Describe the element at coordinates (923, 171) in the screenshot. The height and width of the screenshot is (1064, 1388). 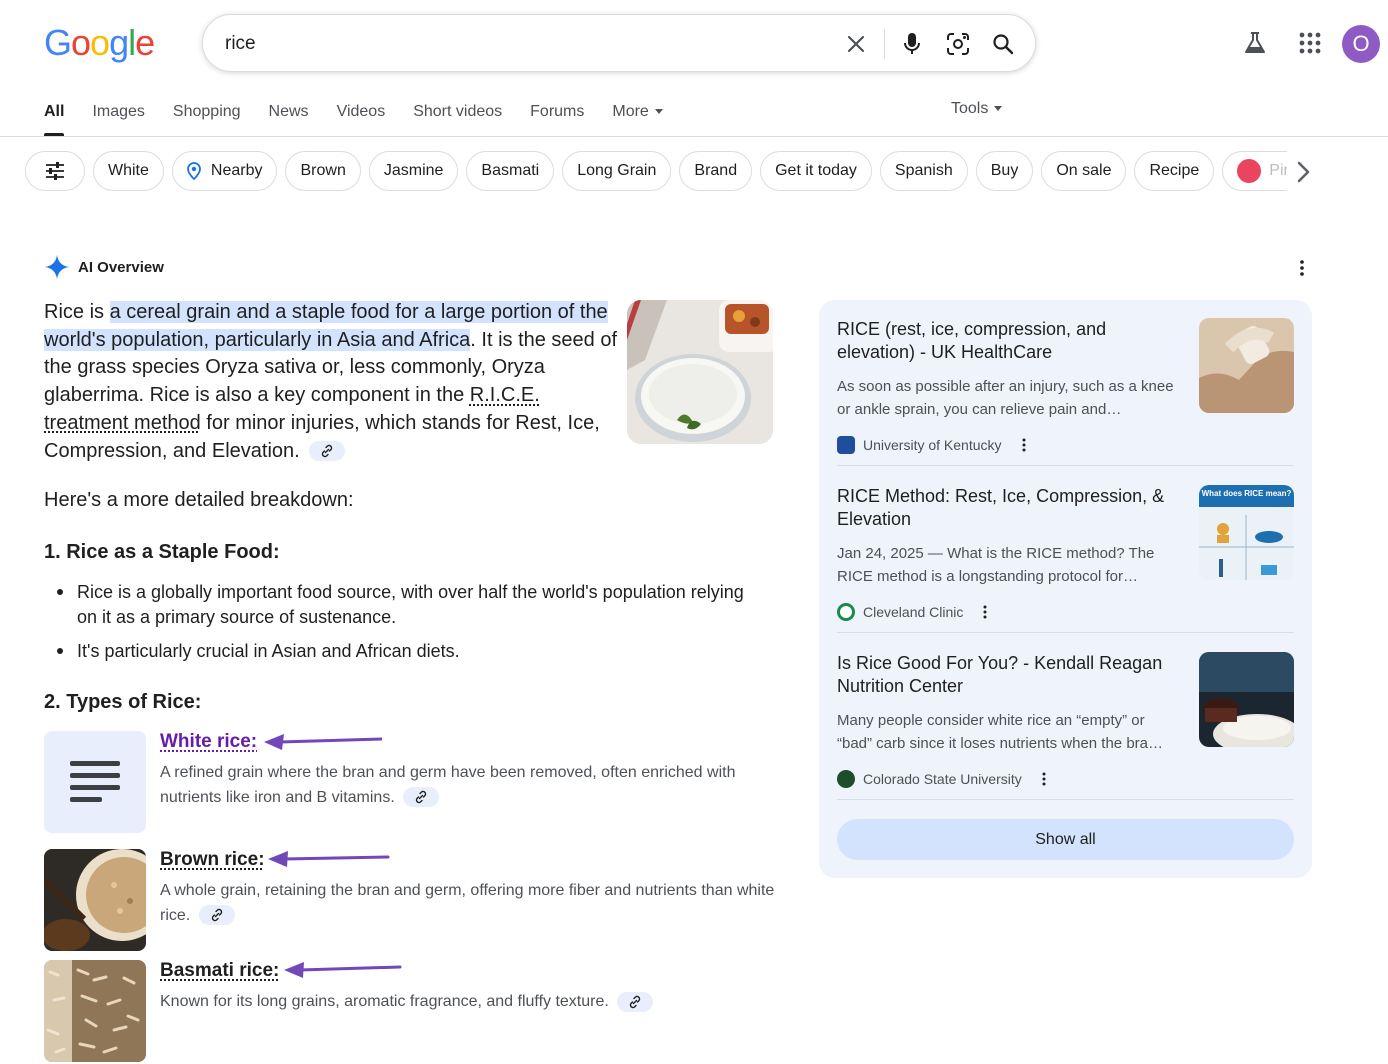
I see `chip-spanish: Spanish` at that location.